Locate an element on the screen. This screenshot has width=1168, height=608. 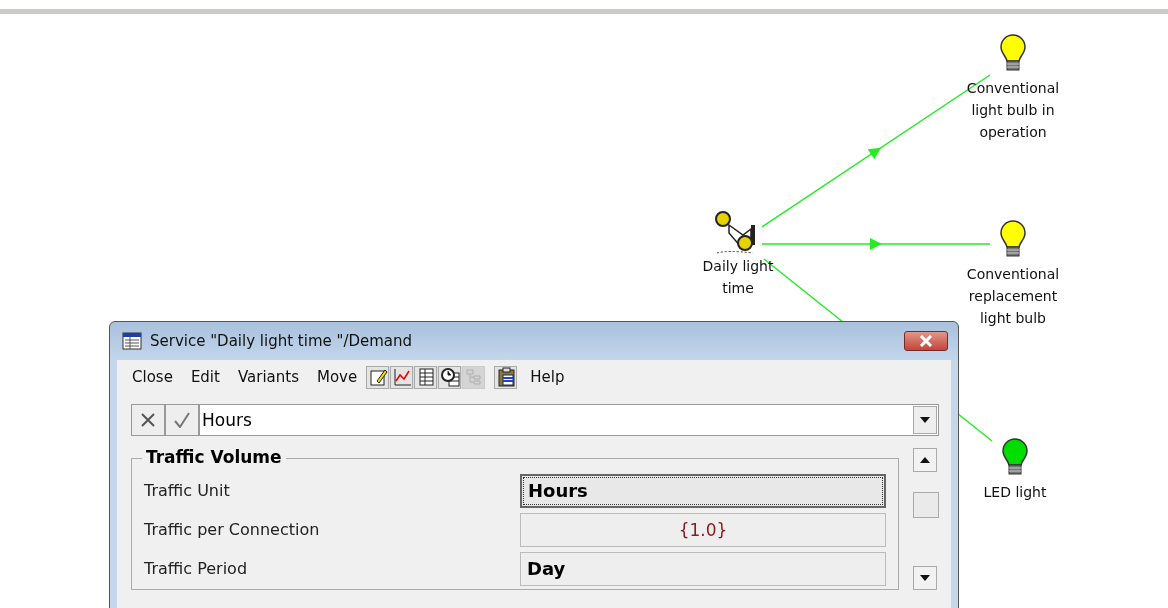
down-arrow-icon is located at coordinates (925, 578).